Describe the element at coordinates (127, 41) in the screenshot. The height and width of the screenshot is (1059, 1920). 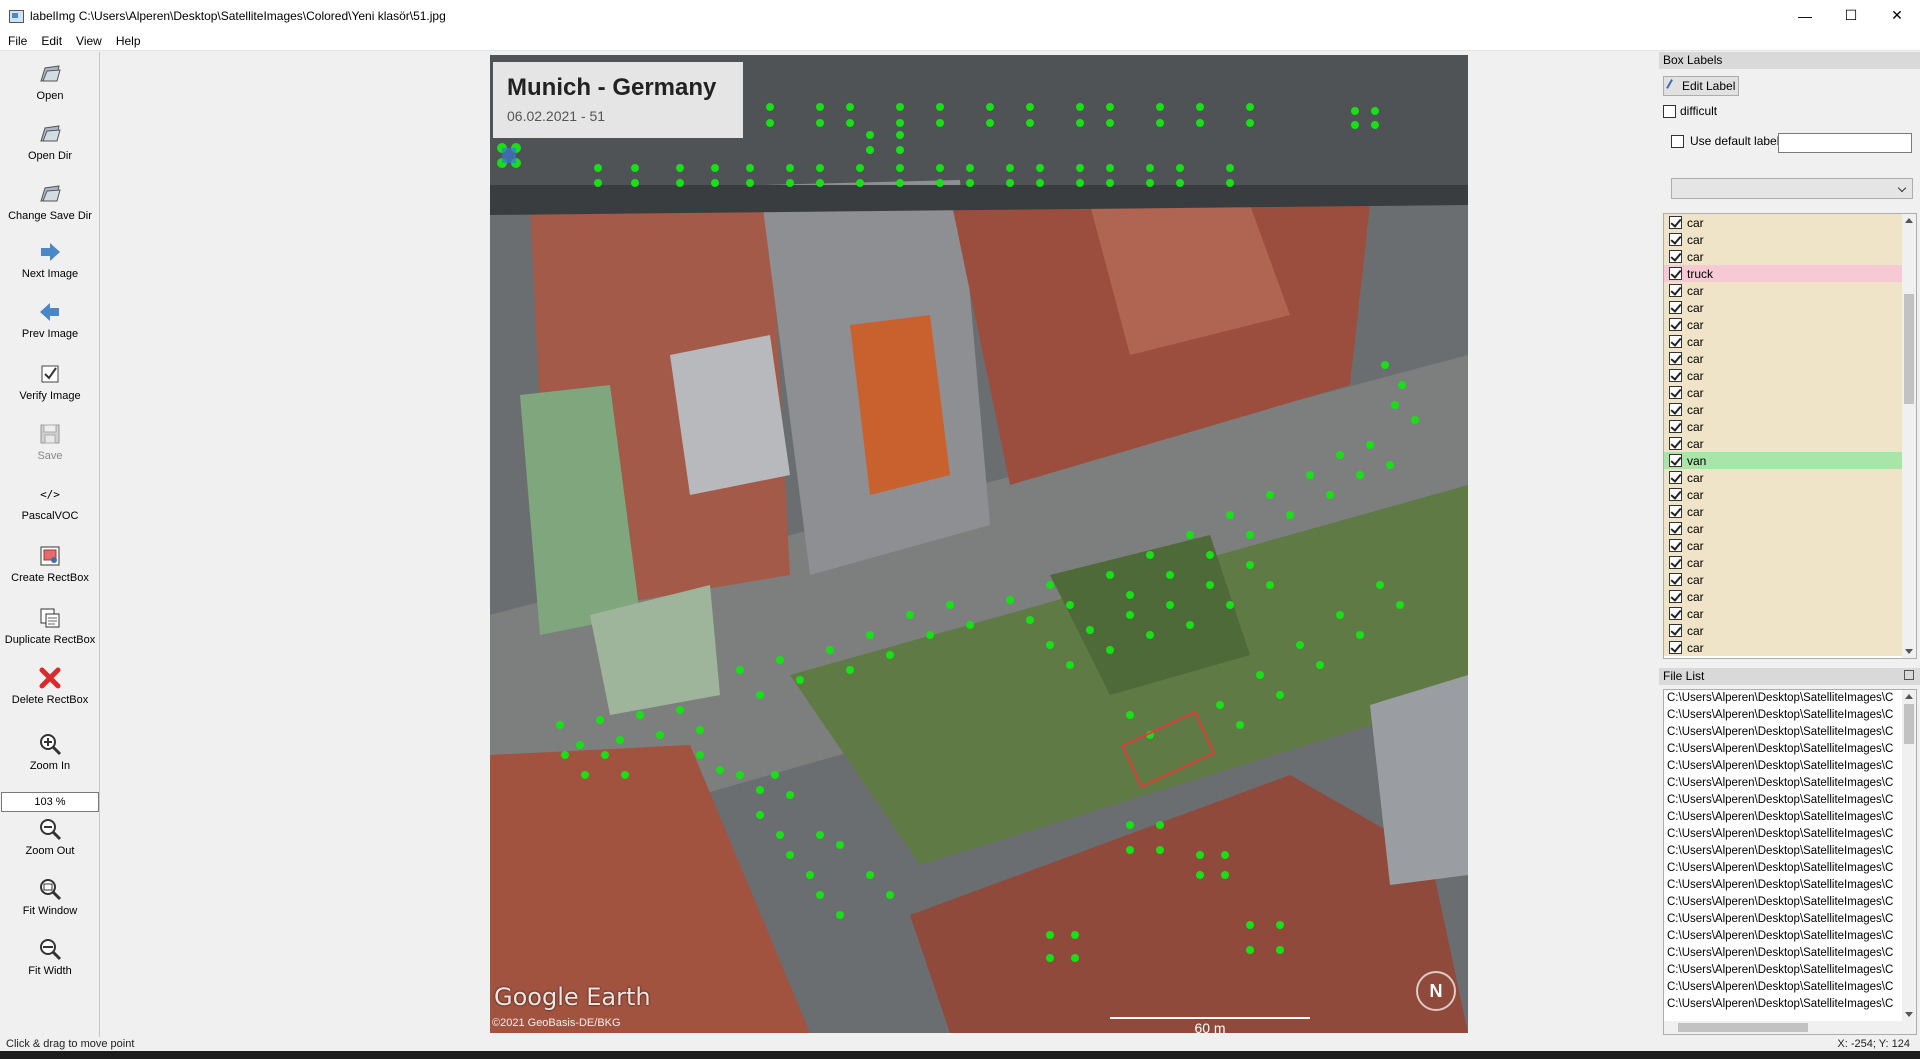
I see `menu-help: Help` at that location.